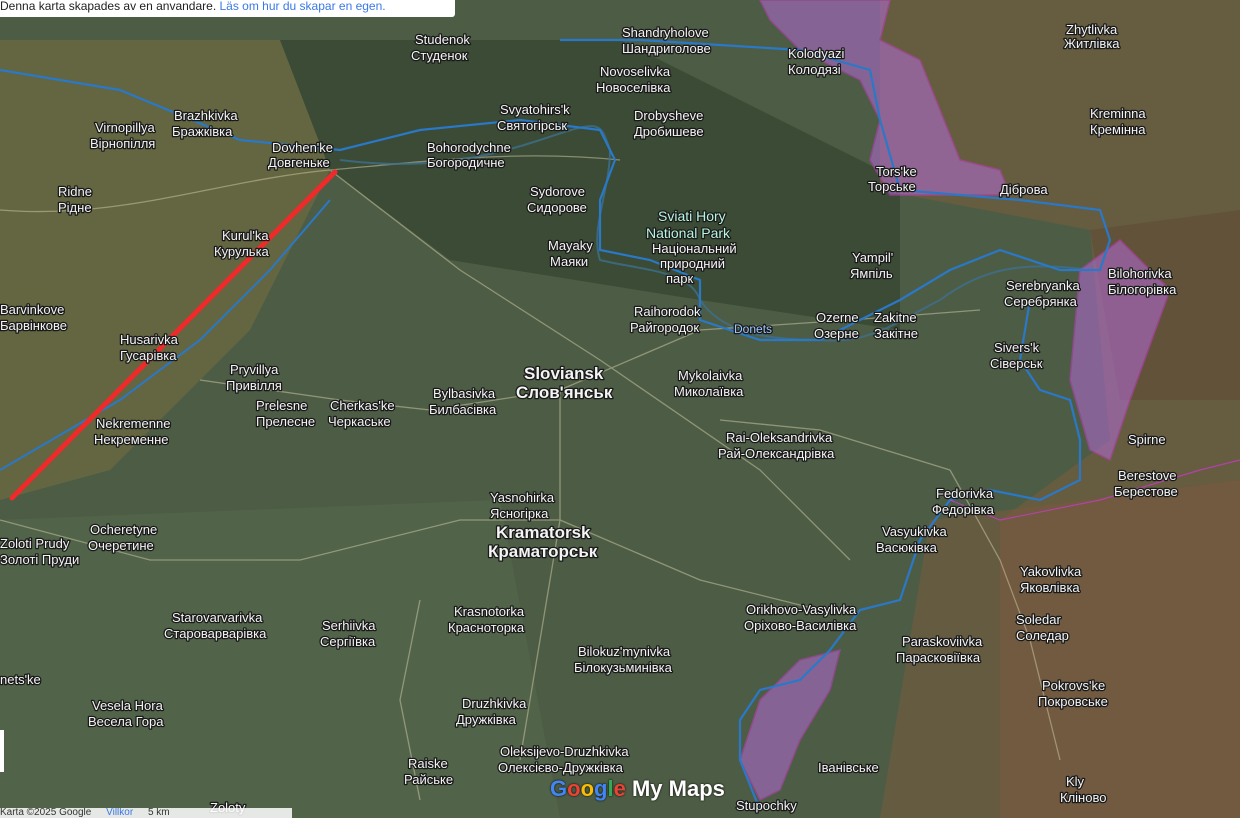 Image resolution: width=1240 pixels, height=818 pixels. What do you see at coordinates (1092, 29) in the screenshot?
I see `place-label: Zhytlivka` at bounding box center [1092, 29].